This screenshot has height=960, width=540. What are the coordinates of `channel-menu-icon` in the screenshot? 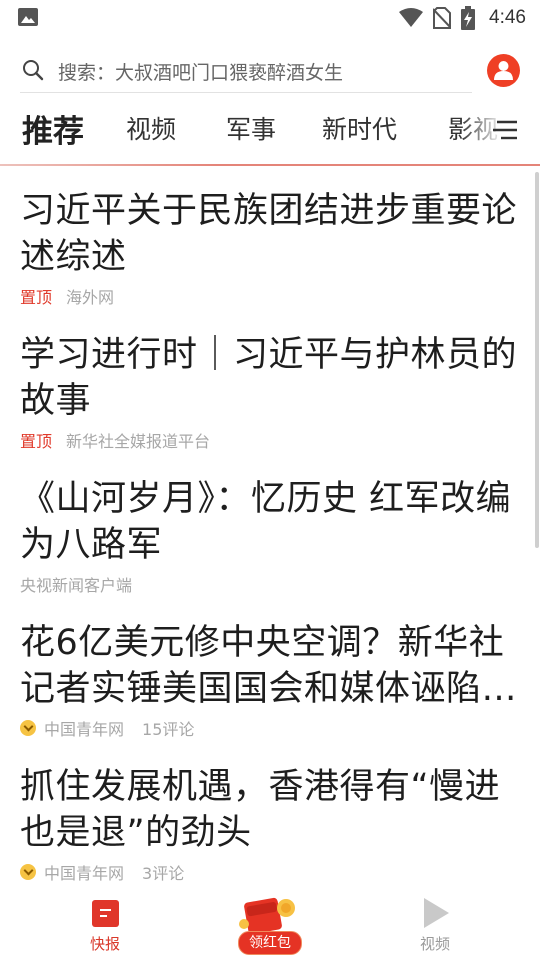 It's located at (505, 130).